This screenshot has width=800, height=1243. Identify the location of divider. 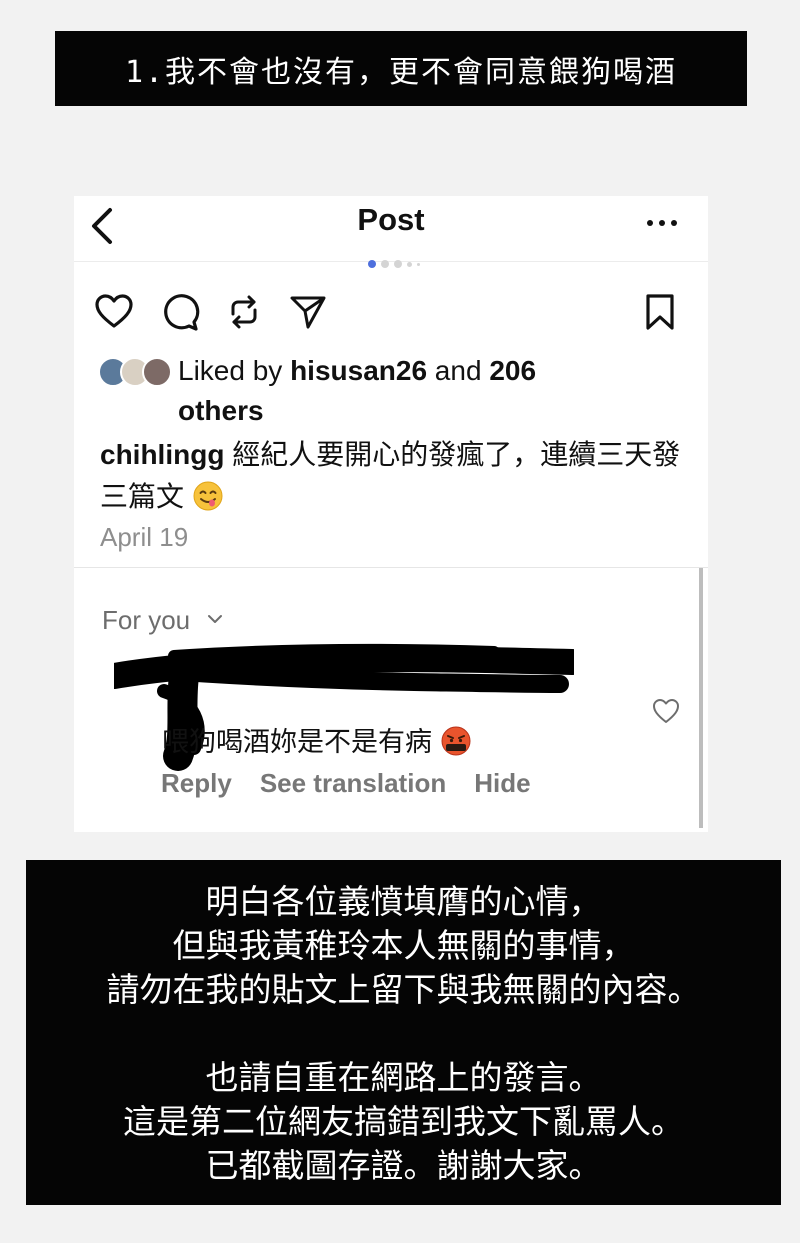
(391, 567).